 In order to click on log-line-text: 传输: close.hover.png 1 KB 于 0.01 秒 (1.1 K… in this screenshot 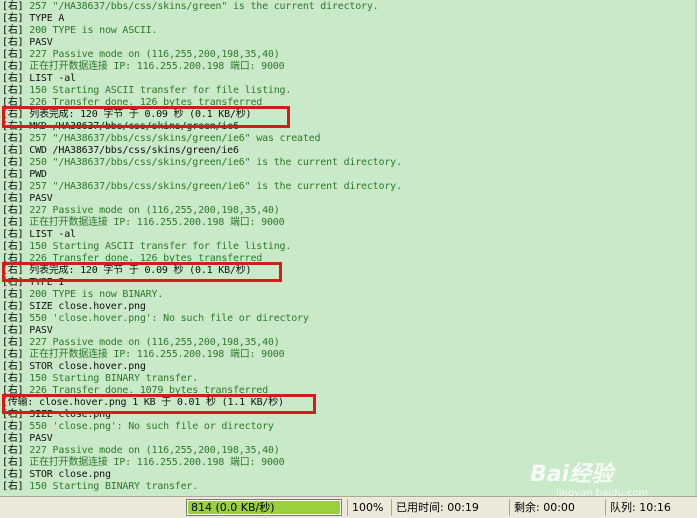, I will do `click(145, 402)`.